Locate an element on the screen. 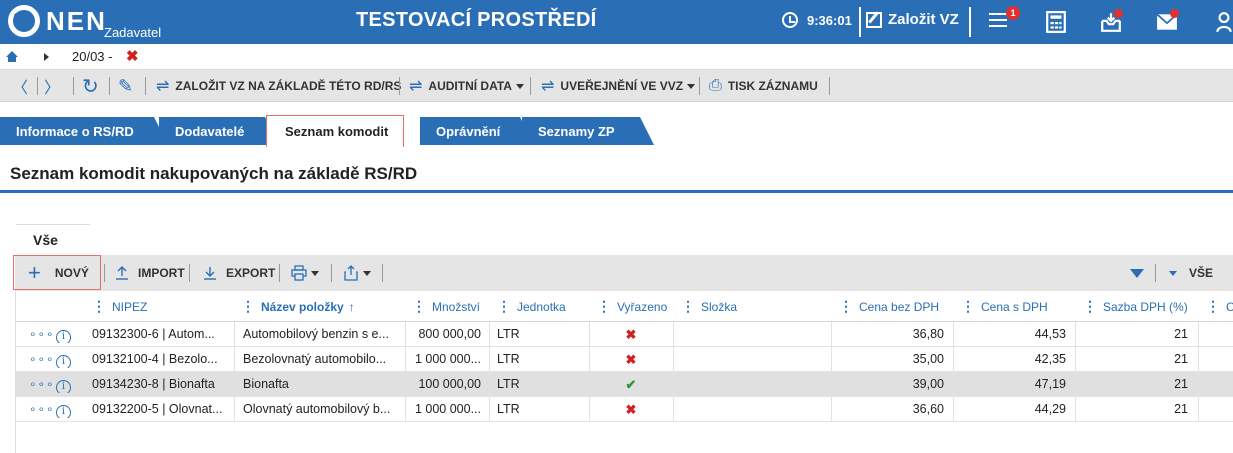 The height and width of the screenshot is (453, 1233). tab-opravneni: Oprávnění is located at coordinates (477, 131).